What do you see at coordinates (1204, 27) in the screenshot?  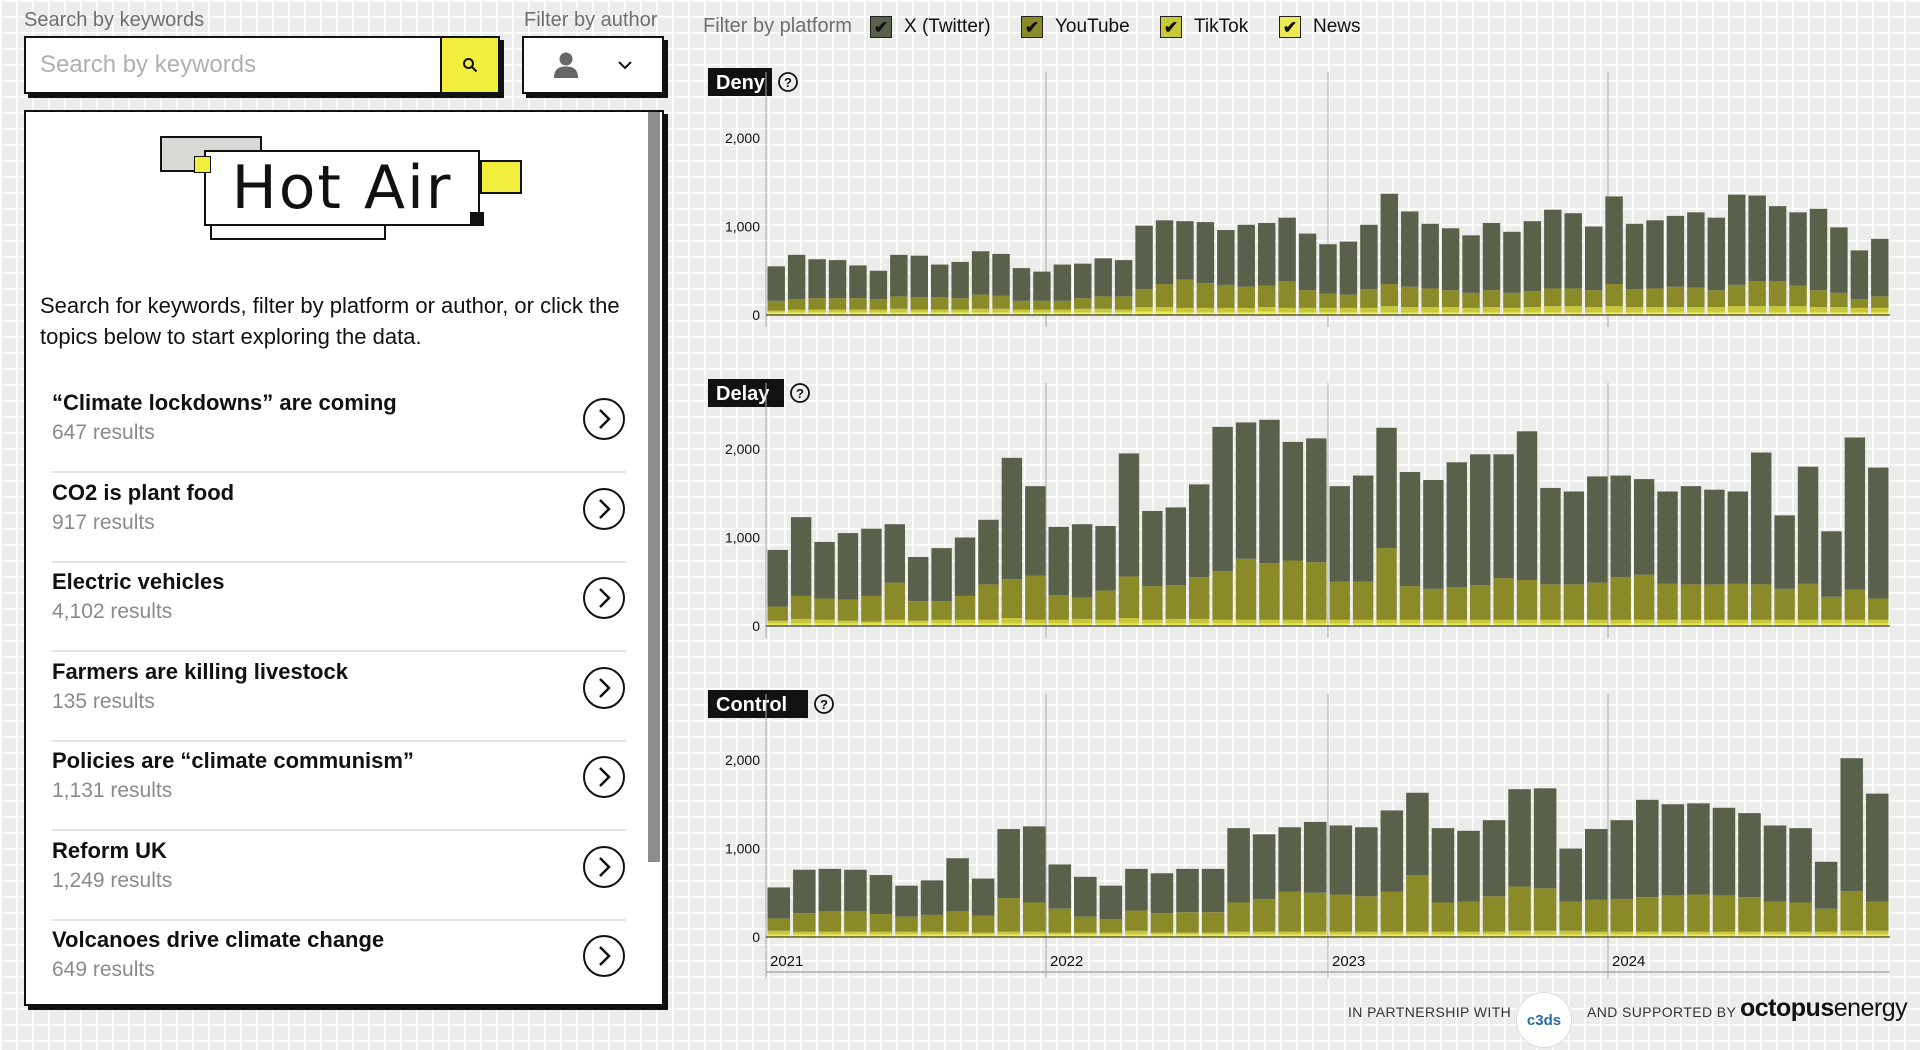 I see `filter-tiktok: ✔ TikTok` at bounding box center [1204, 27].